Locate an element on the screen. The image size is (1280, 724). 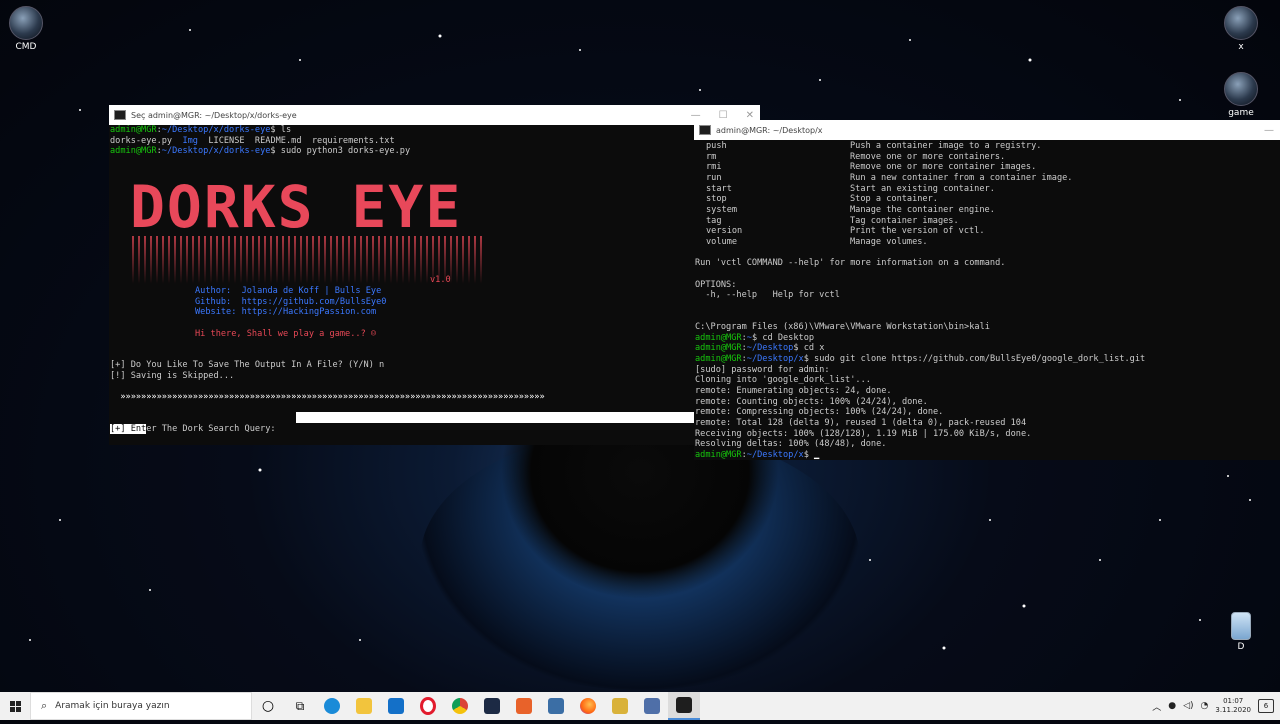
chevron-up-icon: ︿ is located at coordinates (1156, 706).